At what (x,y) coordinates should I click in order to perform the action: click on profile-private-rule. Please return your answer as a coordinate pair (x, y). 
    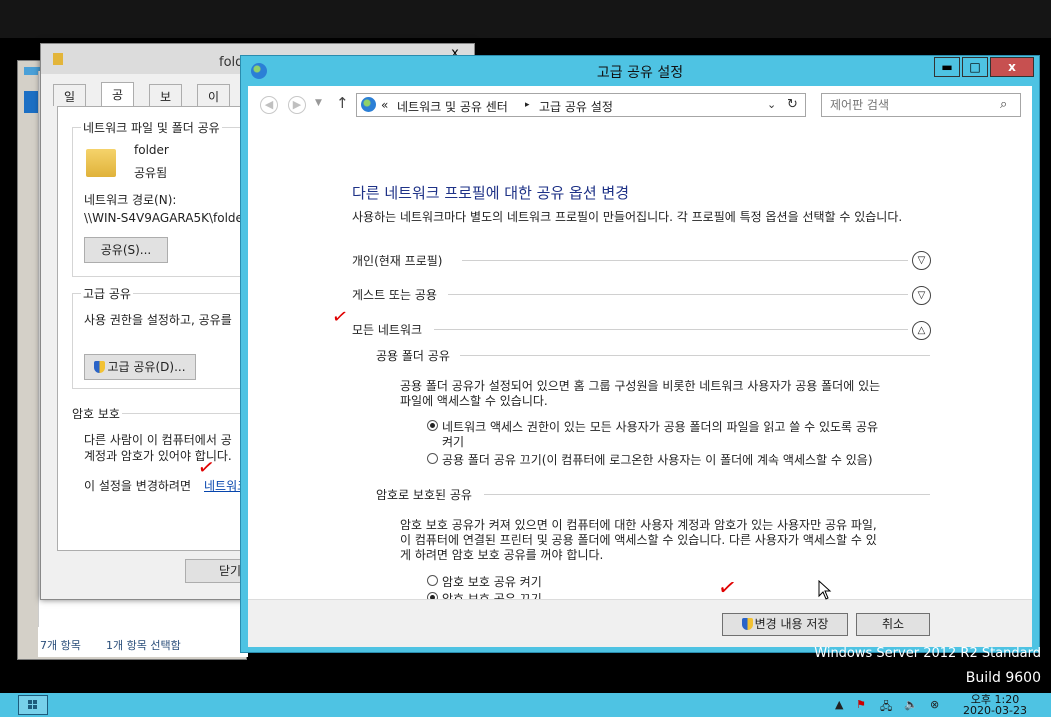
    Looking at the image, I should click on (685, 260).